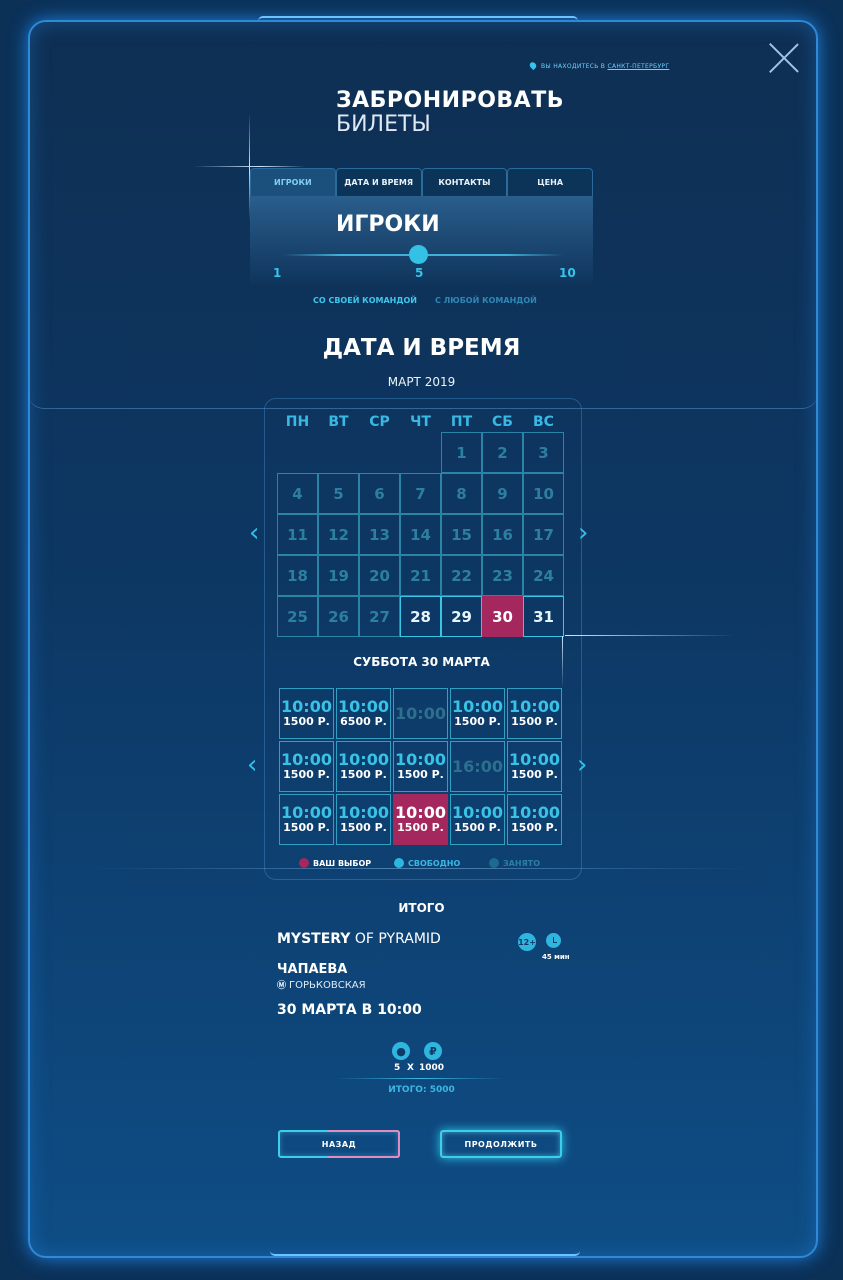 The image size is (843, 1280). I want to click on calendar-day: 30, so click(502, 616).